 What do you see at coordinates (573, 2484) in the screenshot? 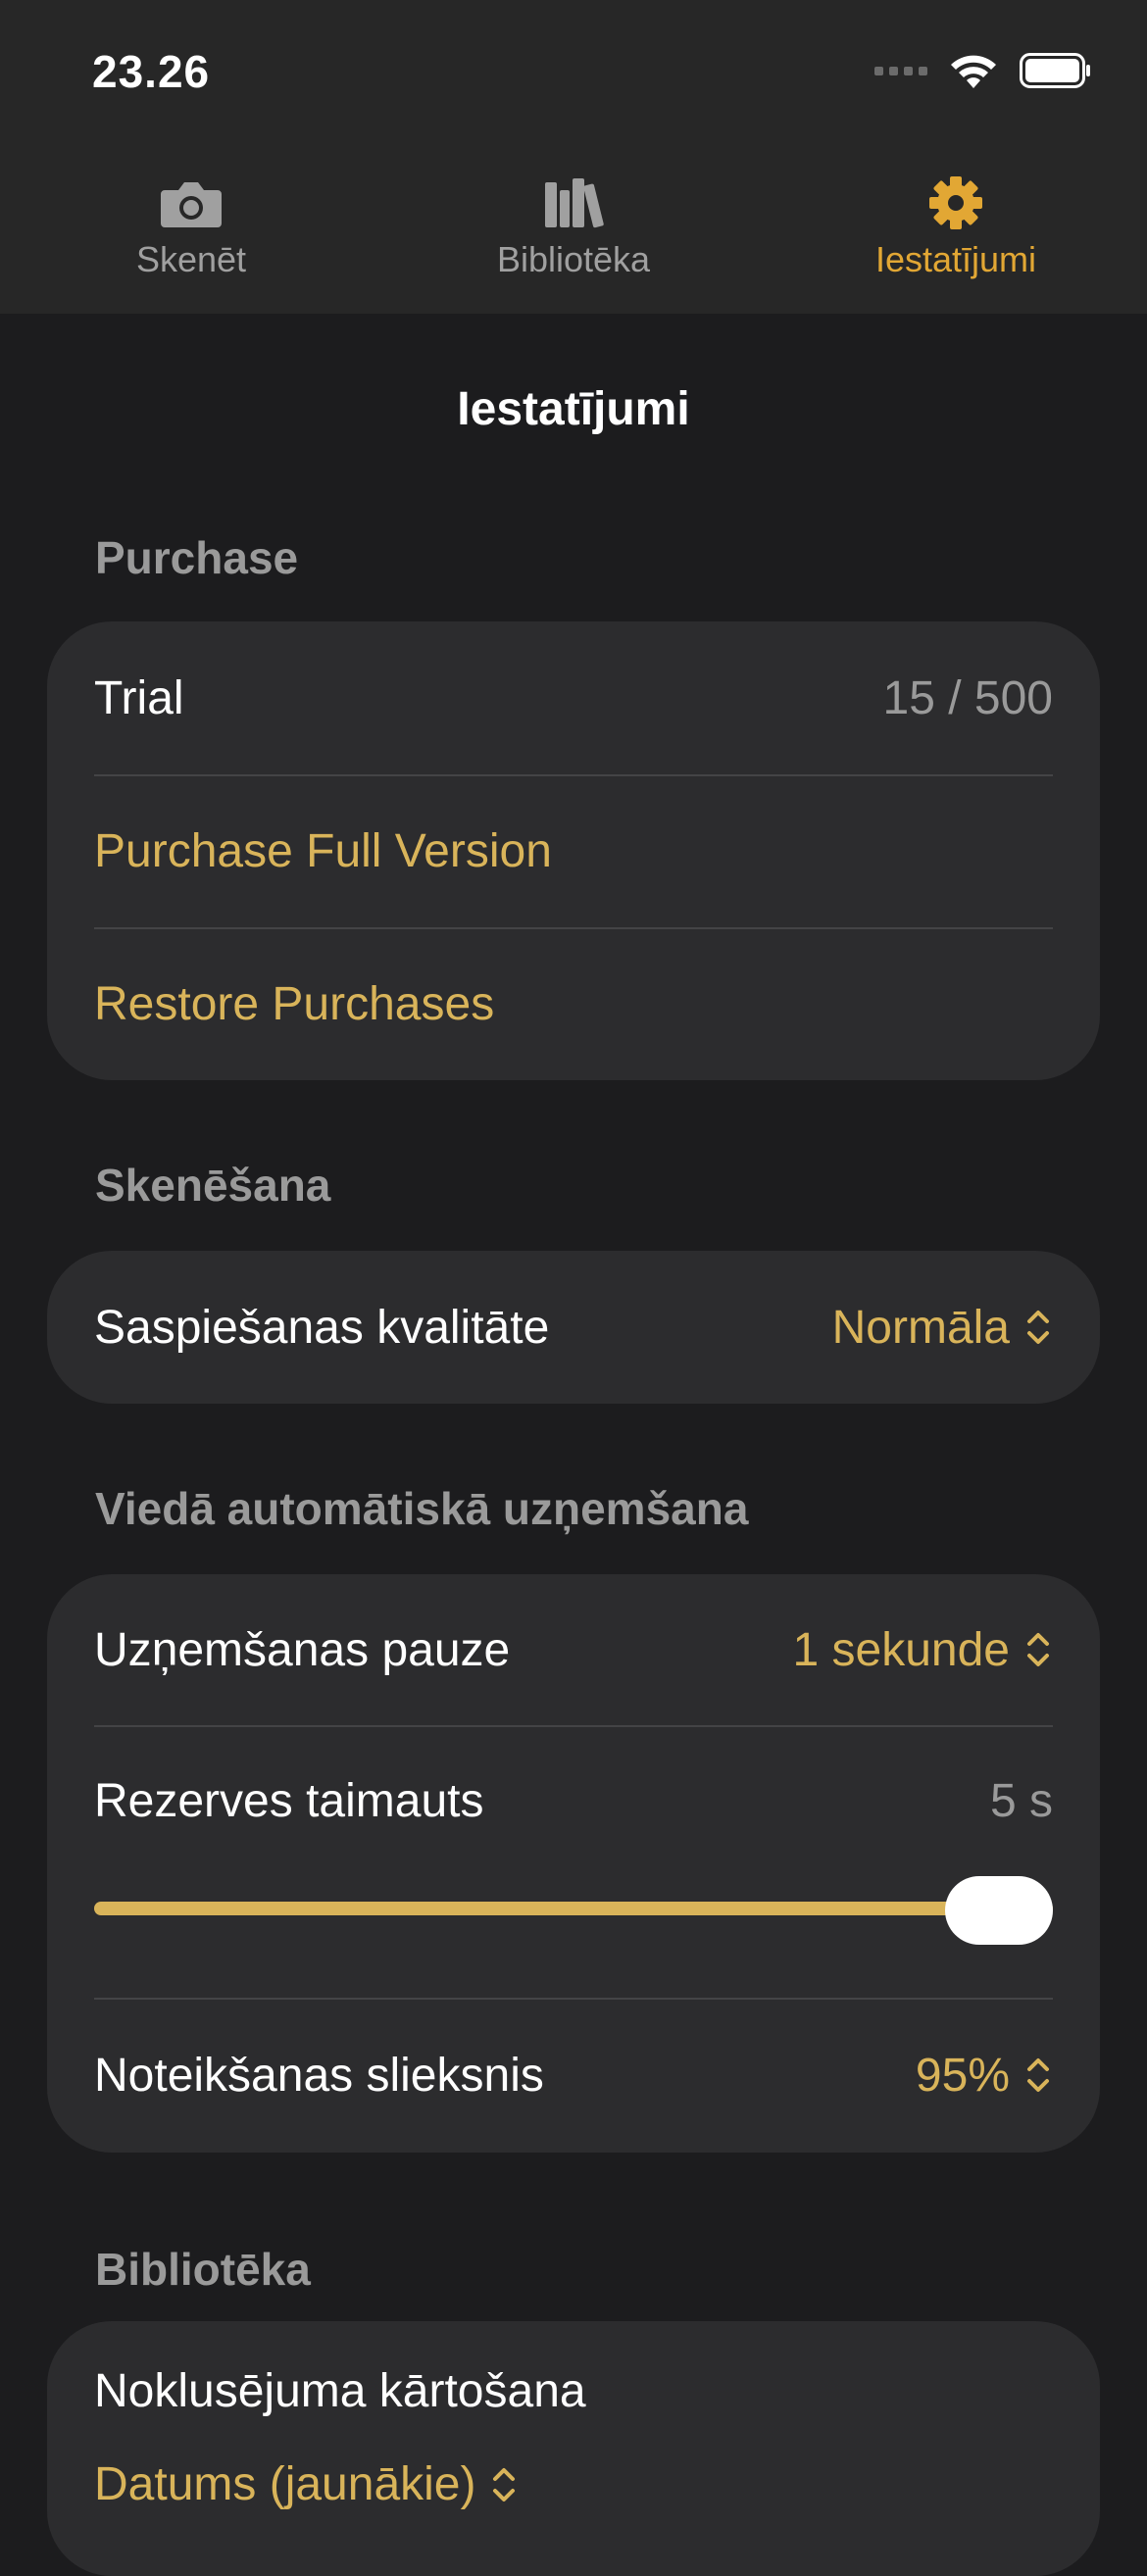
I see `default-sort-picker: Datums (jaunākie)` at bounding box center [573, 2484].